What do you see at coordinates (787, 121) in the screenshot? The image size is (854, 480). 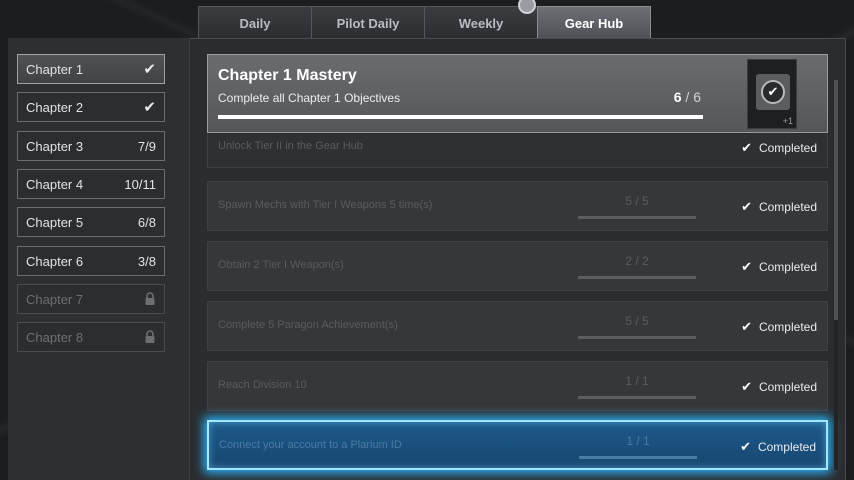 I see `reward-quantity: +1` at bounding box center [787, 121].